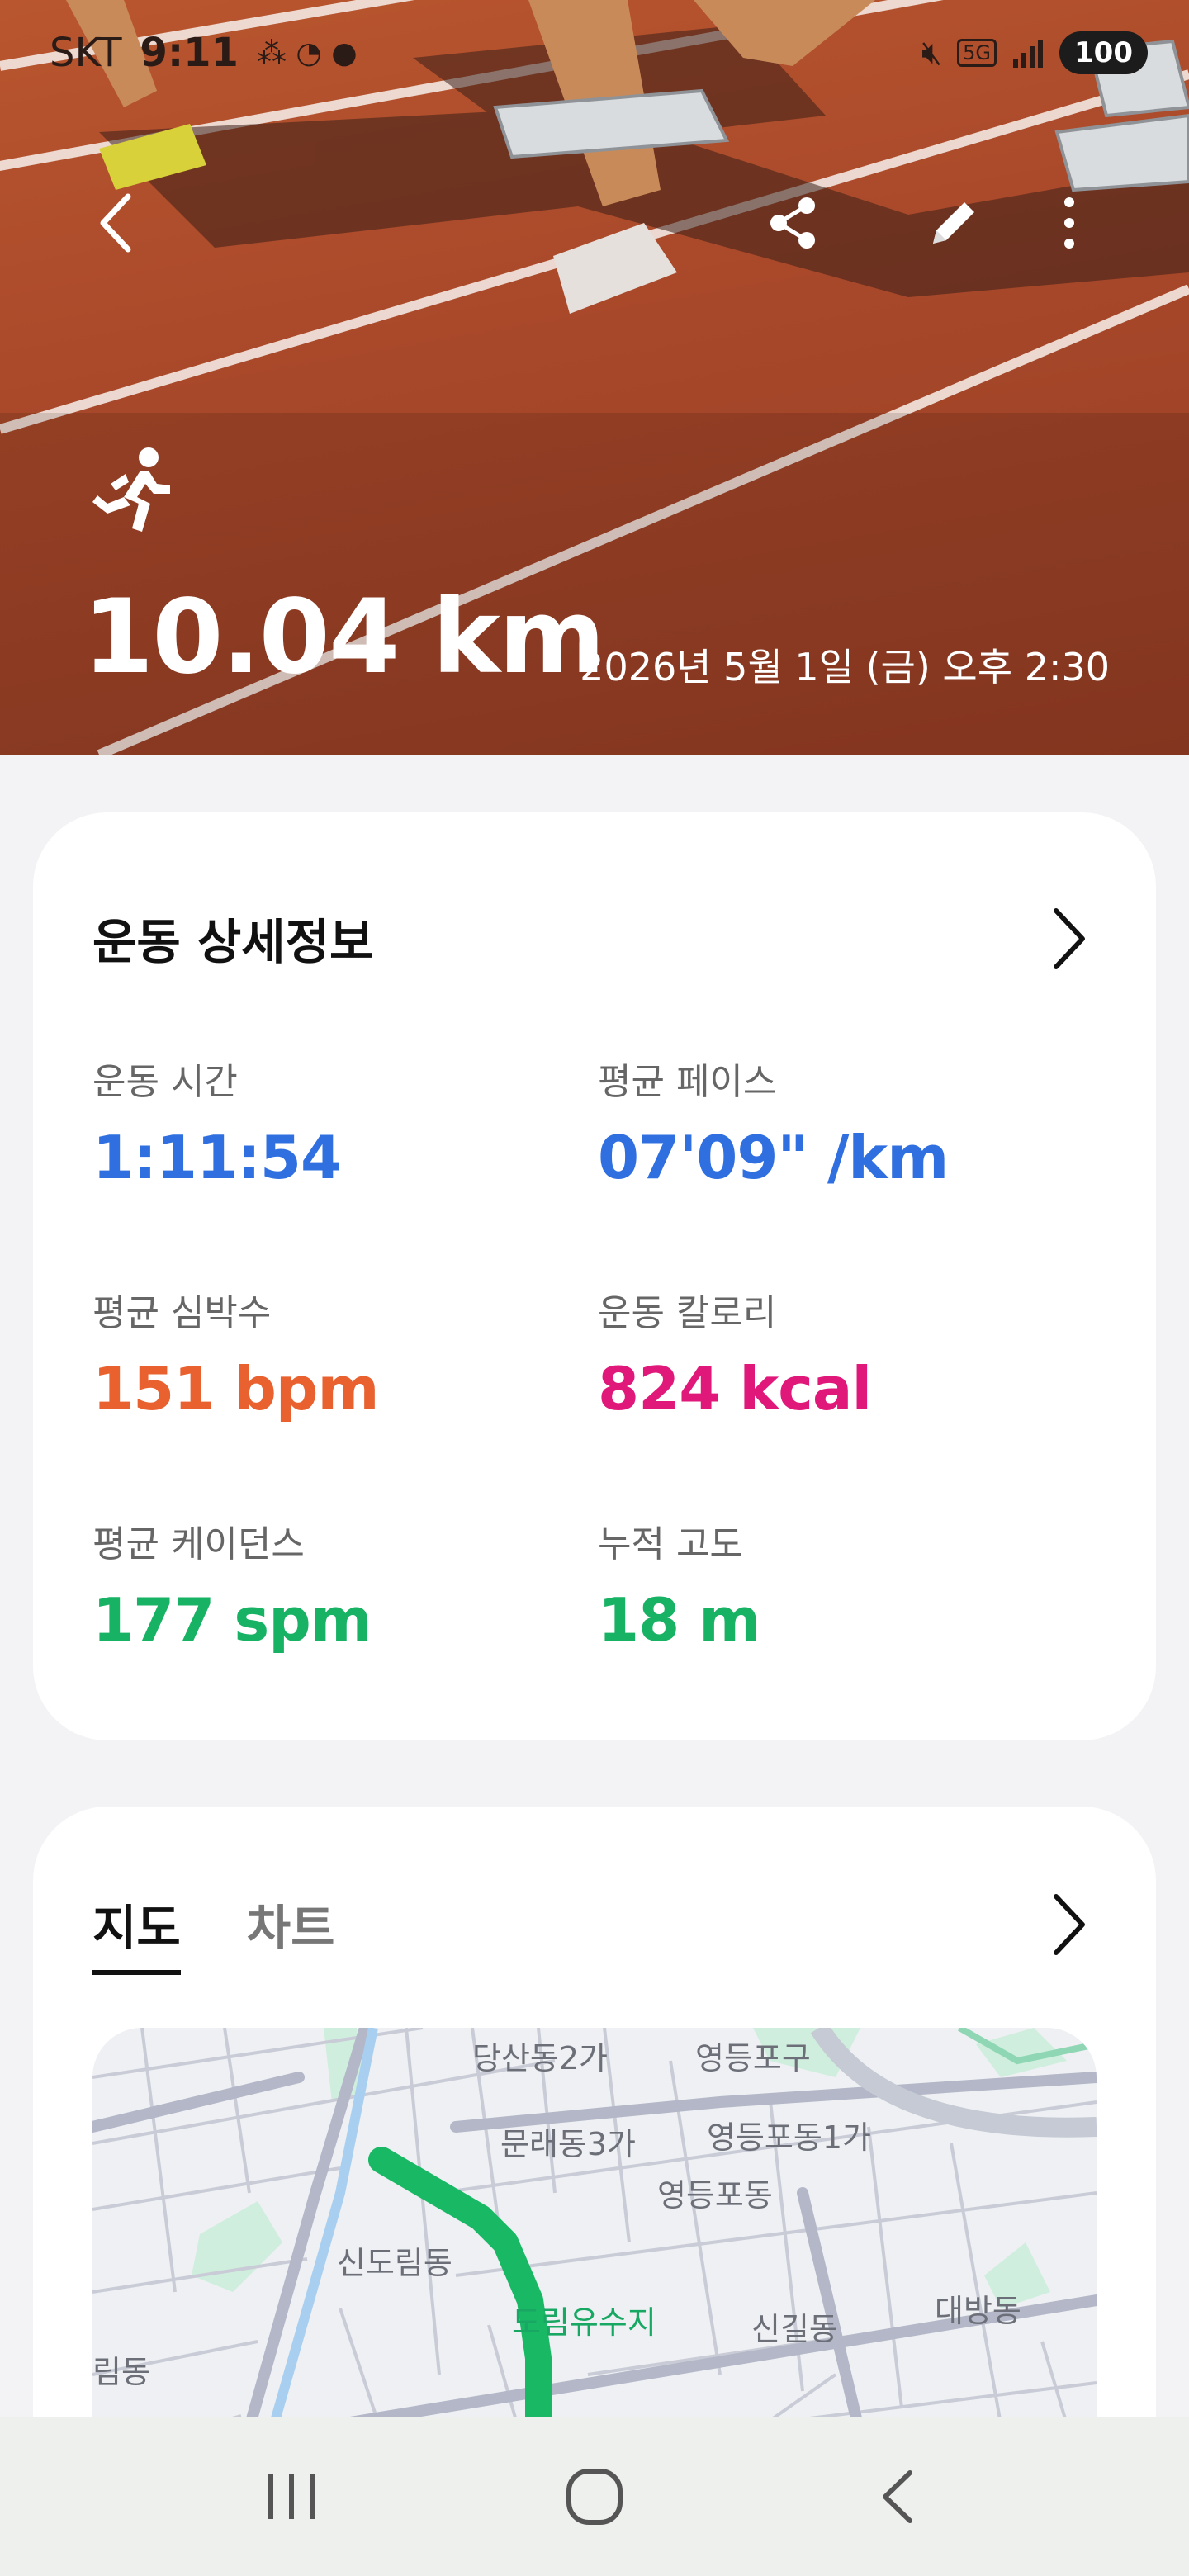 This screenshot has width=1189, height=2576. I want to click on system-navigation-bar, so click(594, 2496).